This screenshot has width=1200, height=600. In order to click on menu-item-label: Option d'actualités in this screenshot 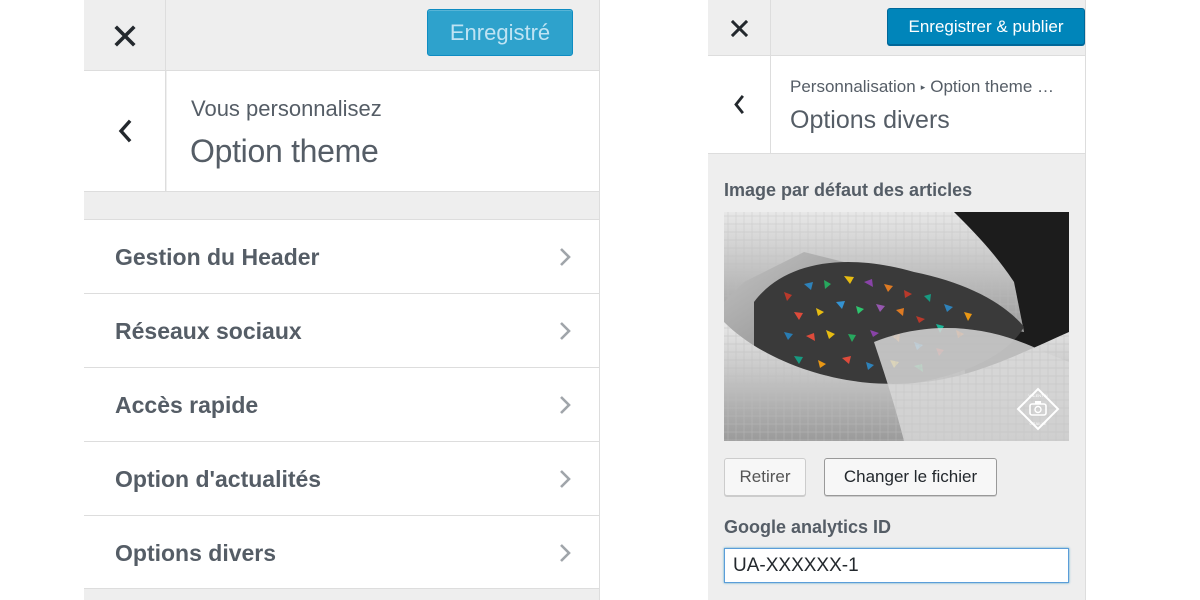, I will do `click(218, 479)`.